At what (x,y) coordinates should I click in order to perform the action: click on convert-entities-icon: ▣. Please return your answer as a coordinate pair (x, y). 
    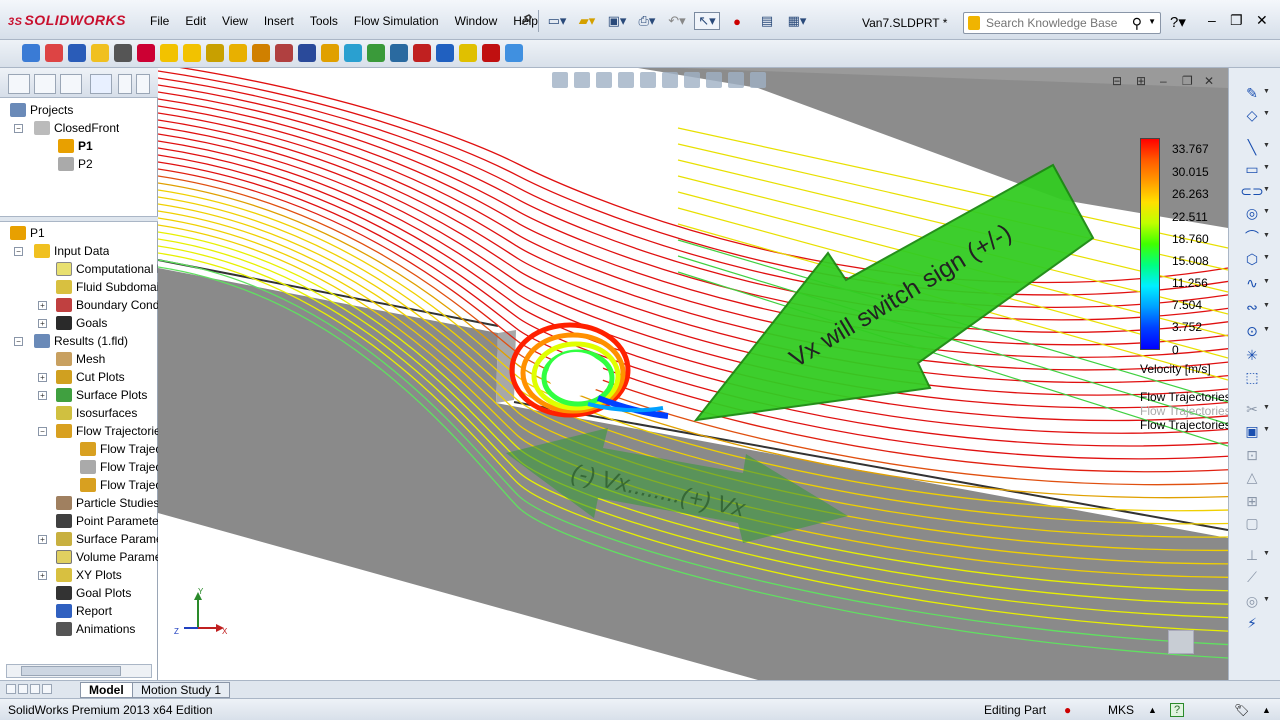
    Looking at the image, I should click on (1252, 431).